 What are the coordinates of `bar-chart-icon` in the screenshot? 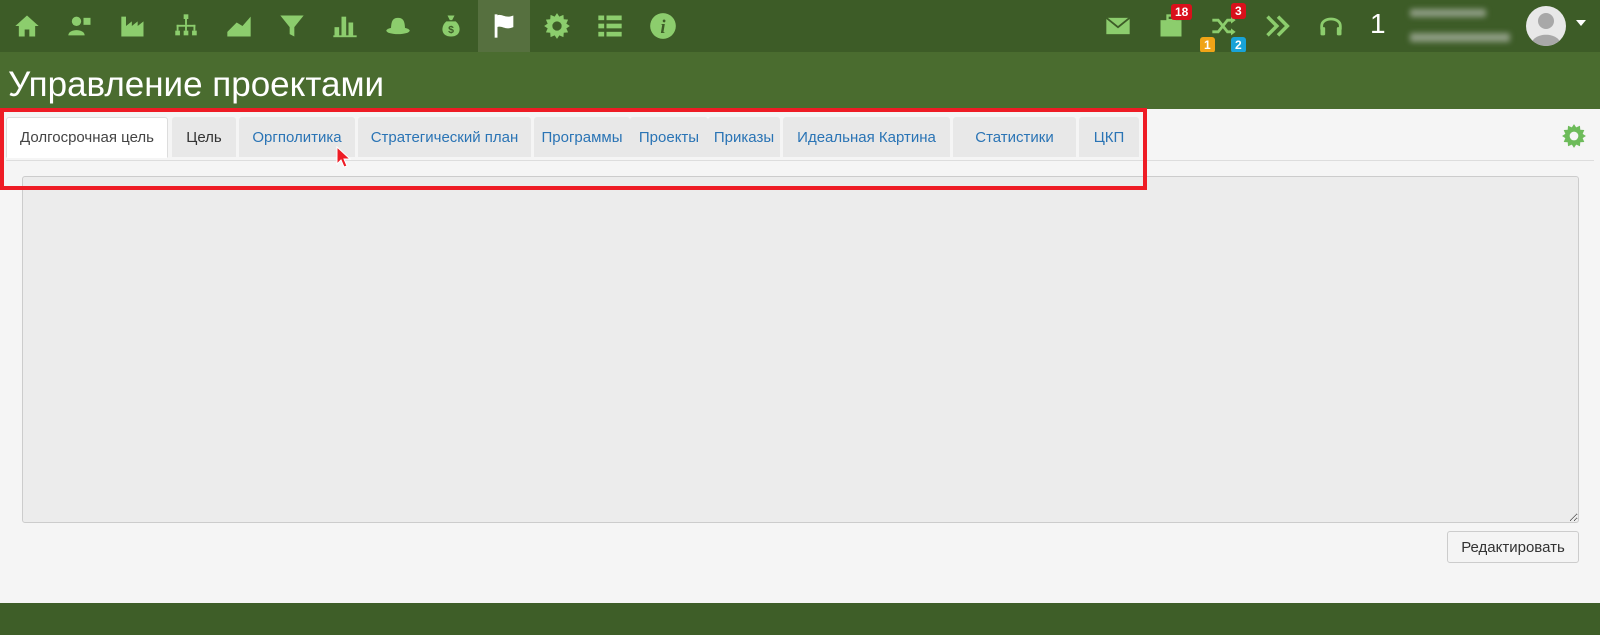 It's located at (345, 26).